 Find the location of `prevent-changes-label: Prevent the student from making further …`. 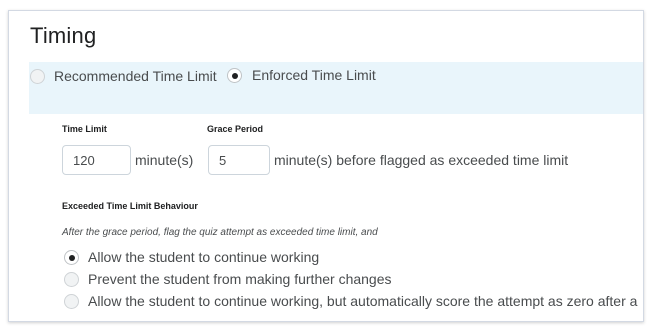

prevent-changes-label: Prevent the student from making further … is located at coordinates (240, 279).